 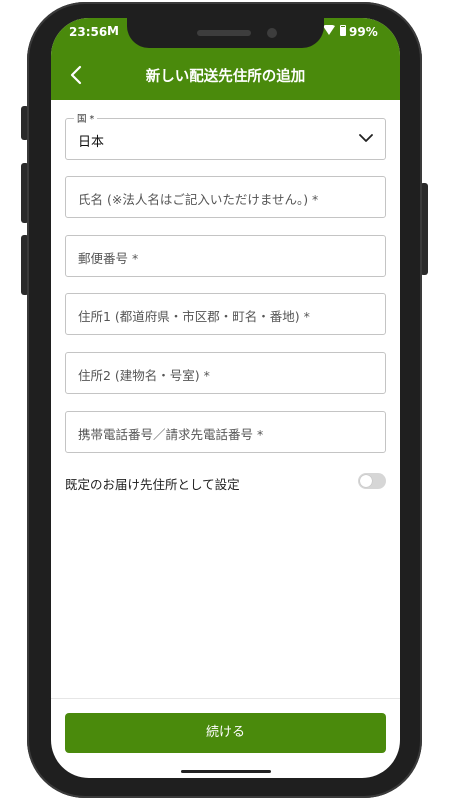 I want to click on postal-code-field: 郵便番号 *, so click(x=225, y=256).